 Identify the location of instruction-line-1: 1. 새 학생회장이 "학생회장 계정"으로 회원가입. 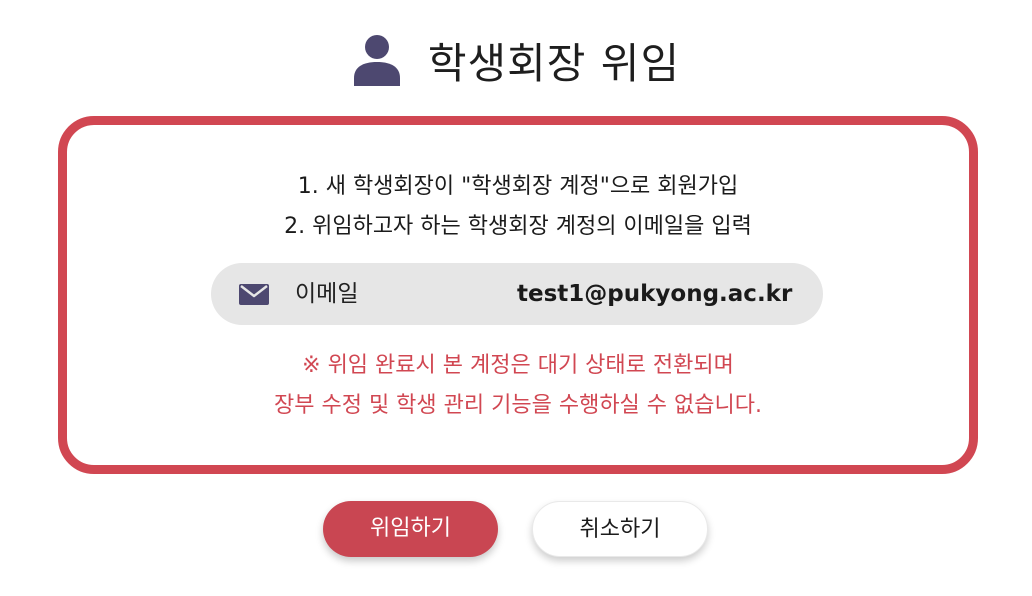
(518, 186).